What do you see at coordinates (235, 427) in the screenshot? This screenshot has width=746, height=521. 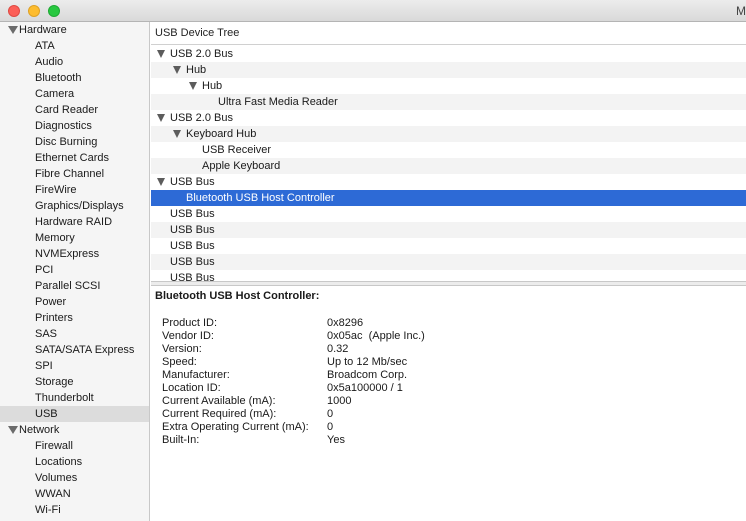 I see `detail-field-key: Extra Operating Current (mA):` at bounding box center [235, 427].